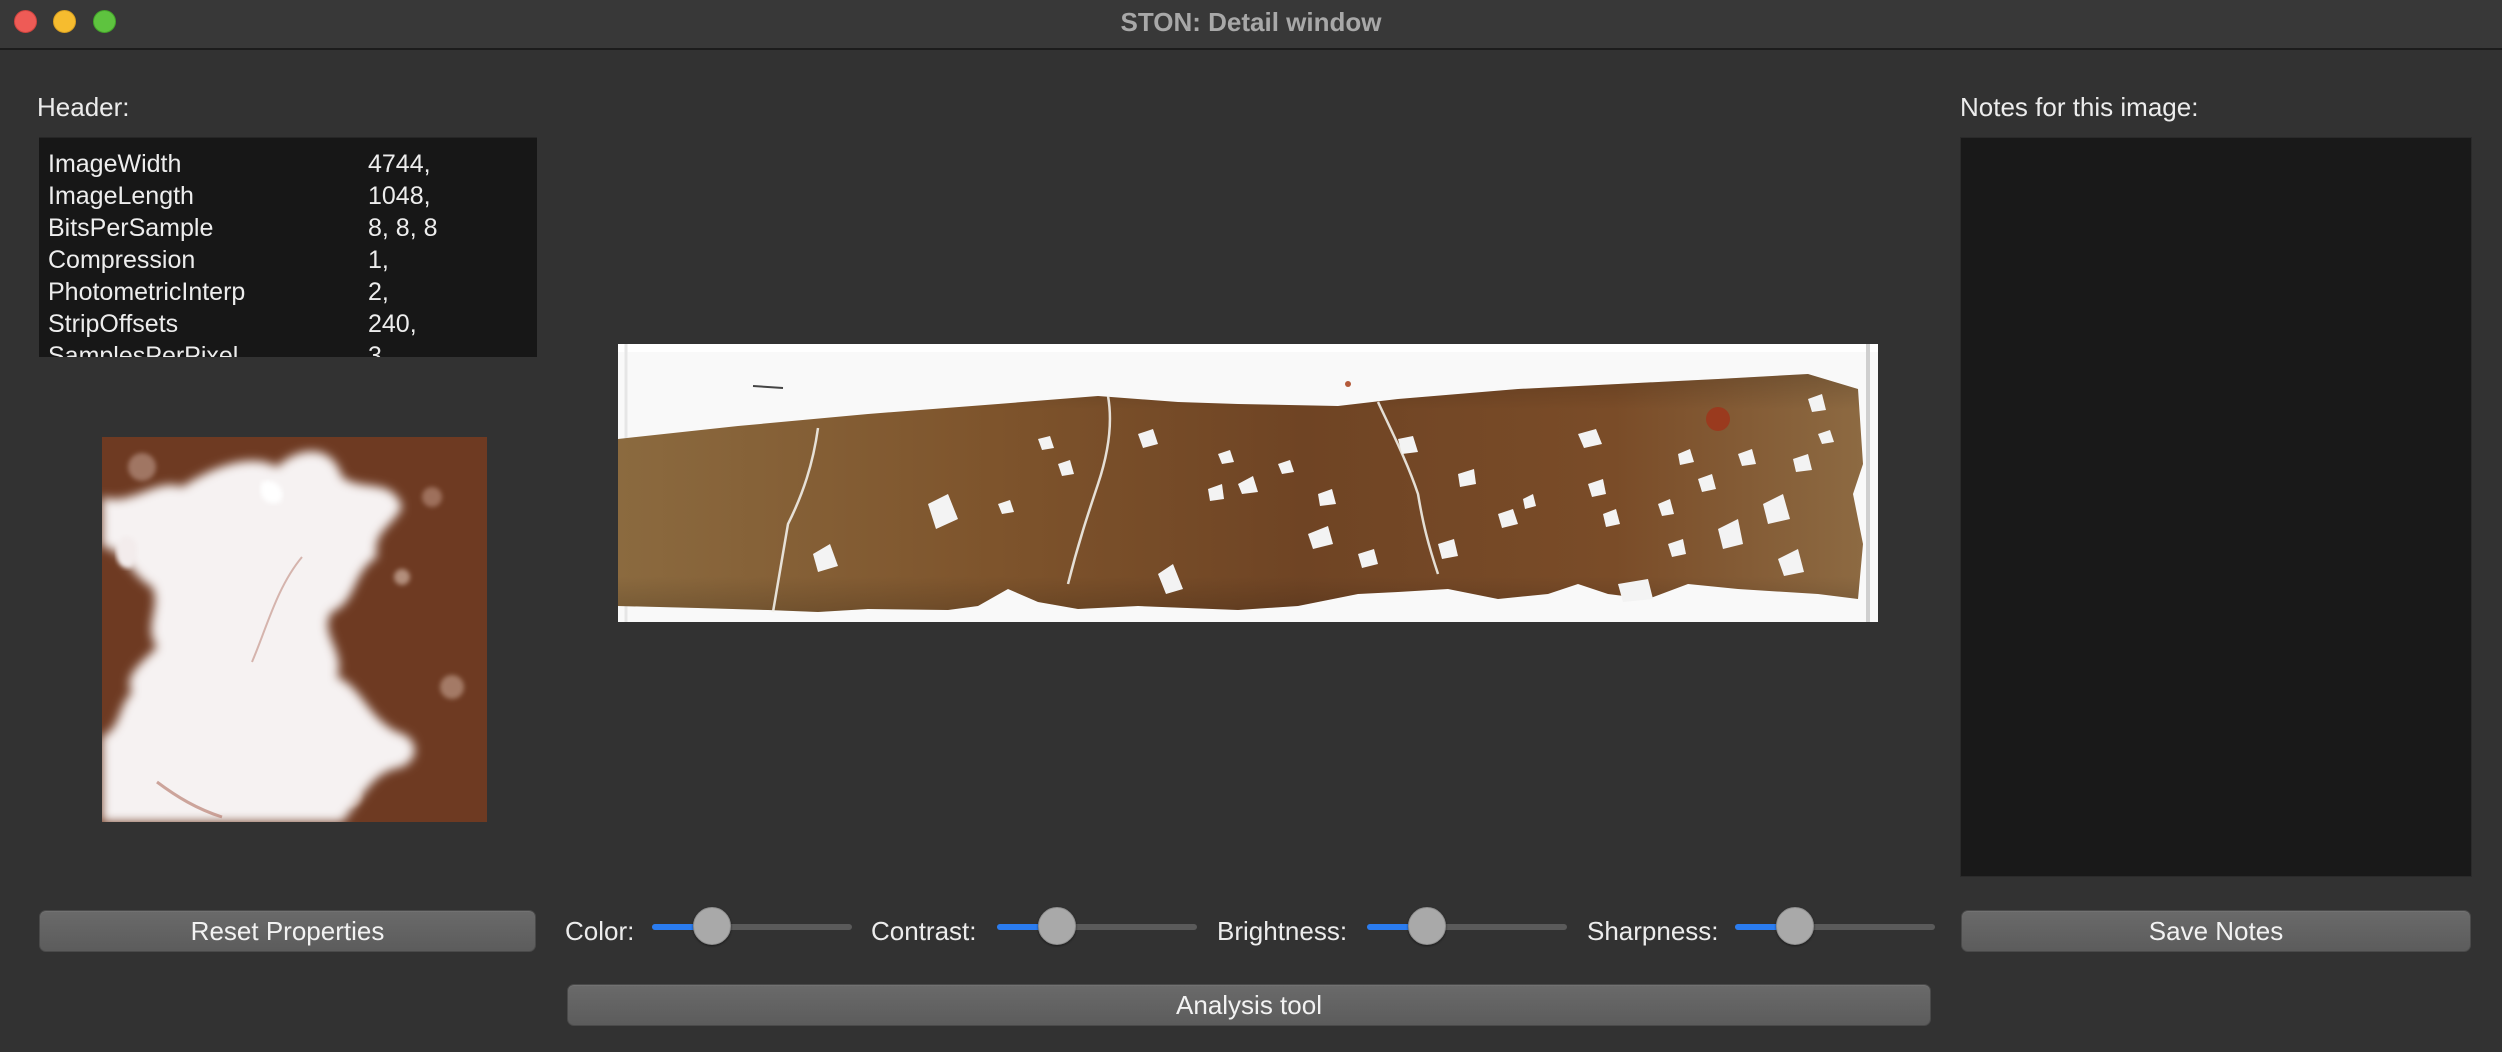 Image resolution: width=2502 pixels, height=1052 pixels. What do you see at coordinates (292, 294) in the screenshot?
I see `list-item: PhotometricInterp 2,` at bounding box center [292, 294].